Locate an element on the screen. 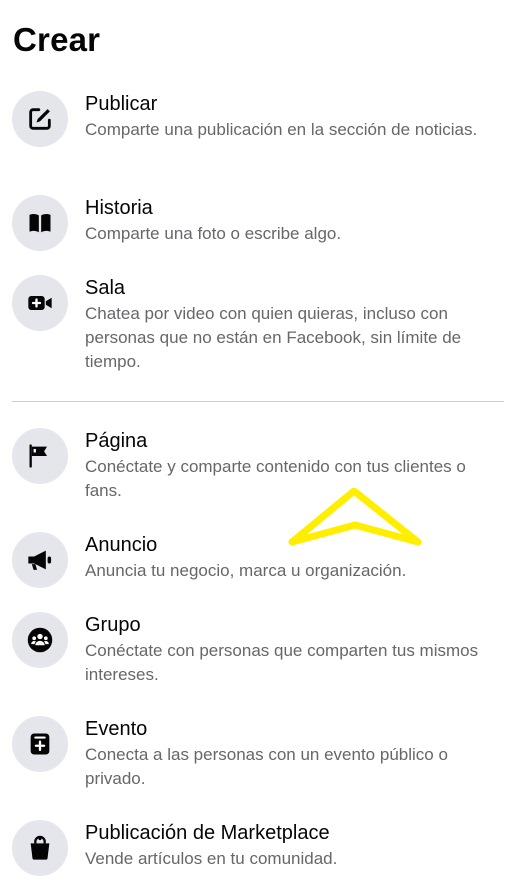 The image size is (524, 896). section-divider is located at coordinates (258, 401).